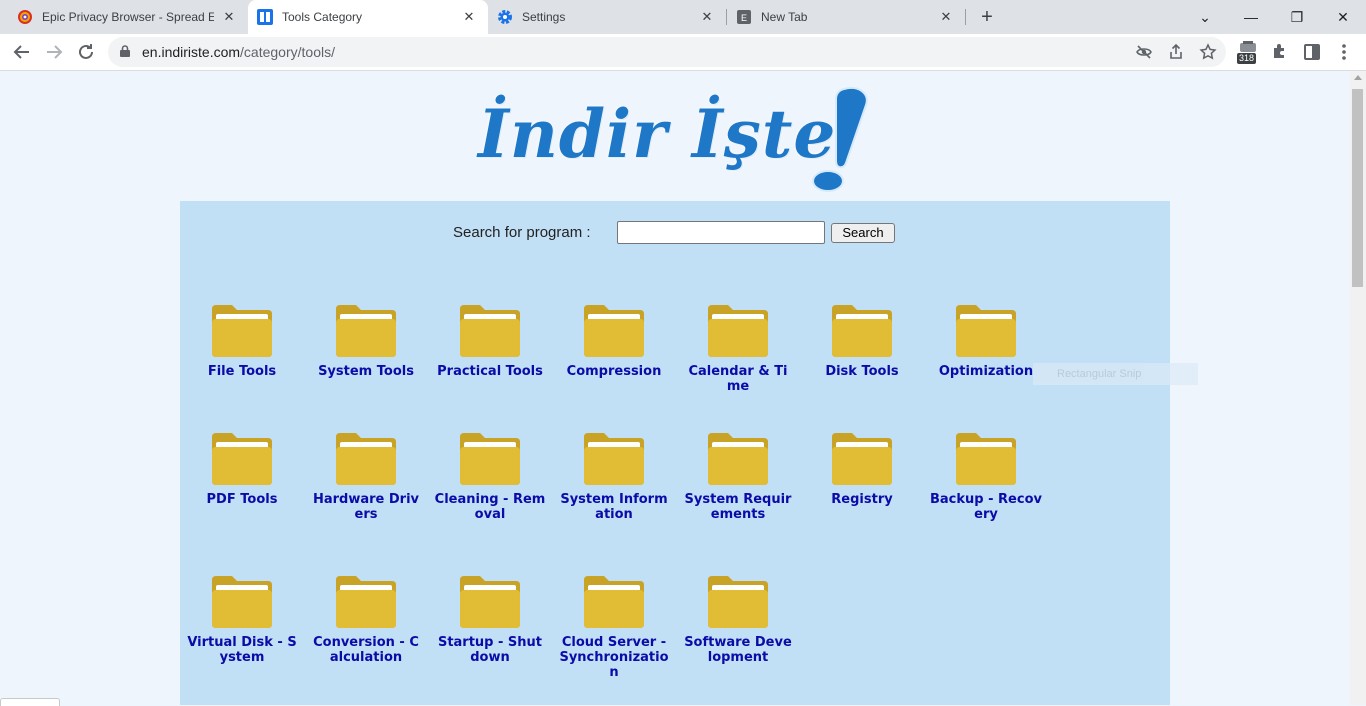  Describe the element at coordinates (490, 507) in the screenshot. I see `category-link: Cleaning - Removal` at that location.